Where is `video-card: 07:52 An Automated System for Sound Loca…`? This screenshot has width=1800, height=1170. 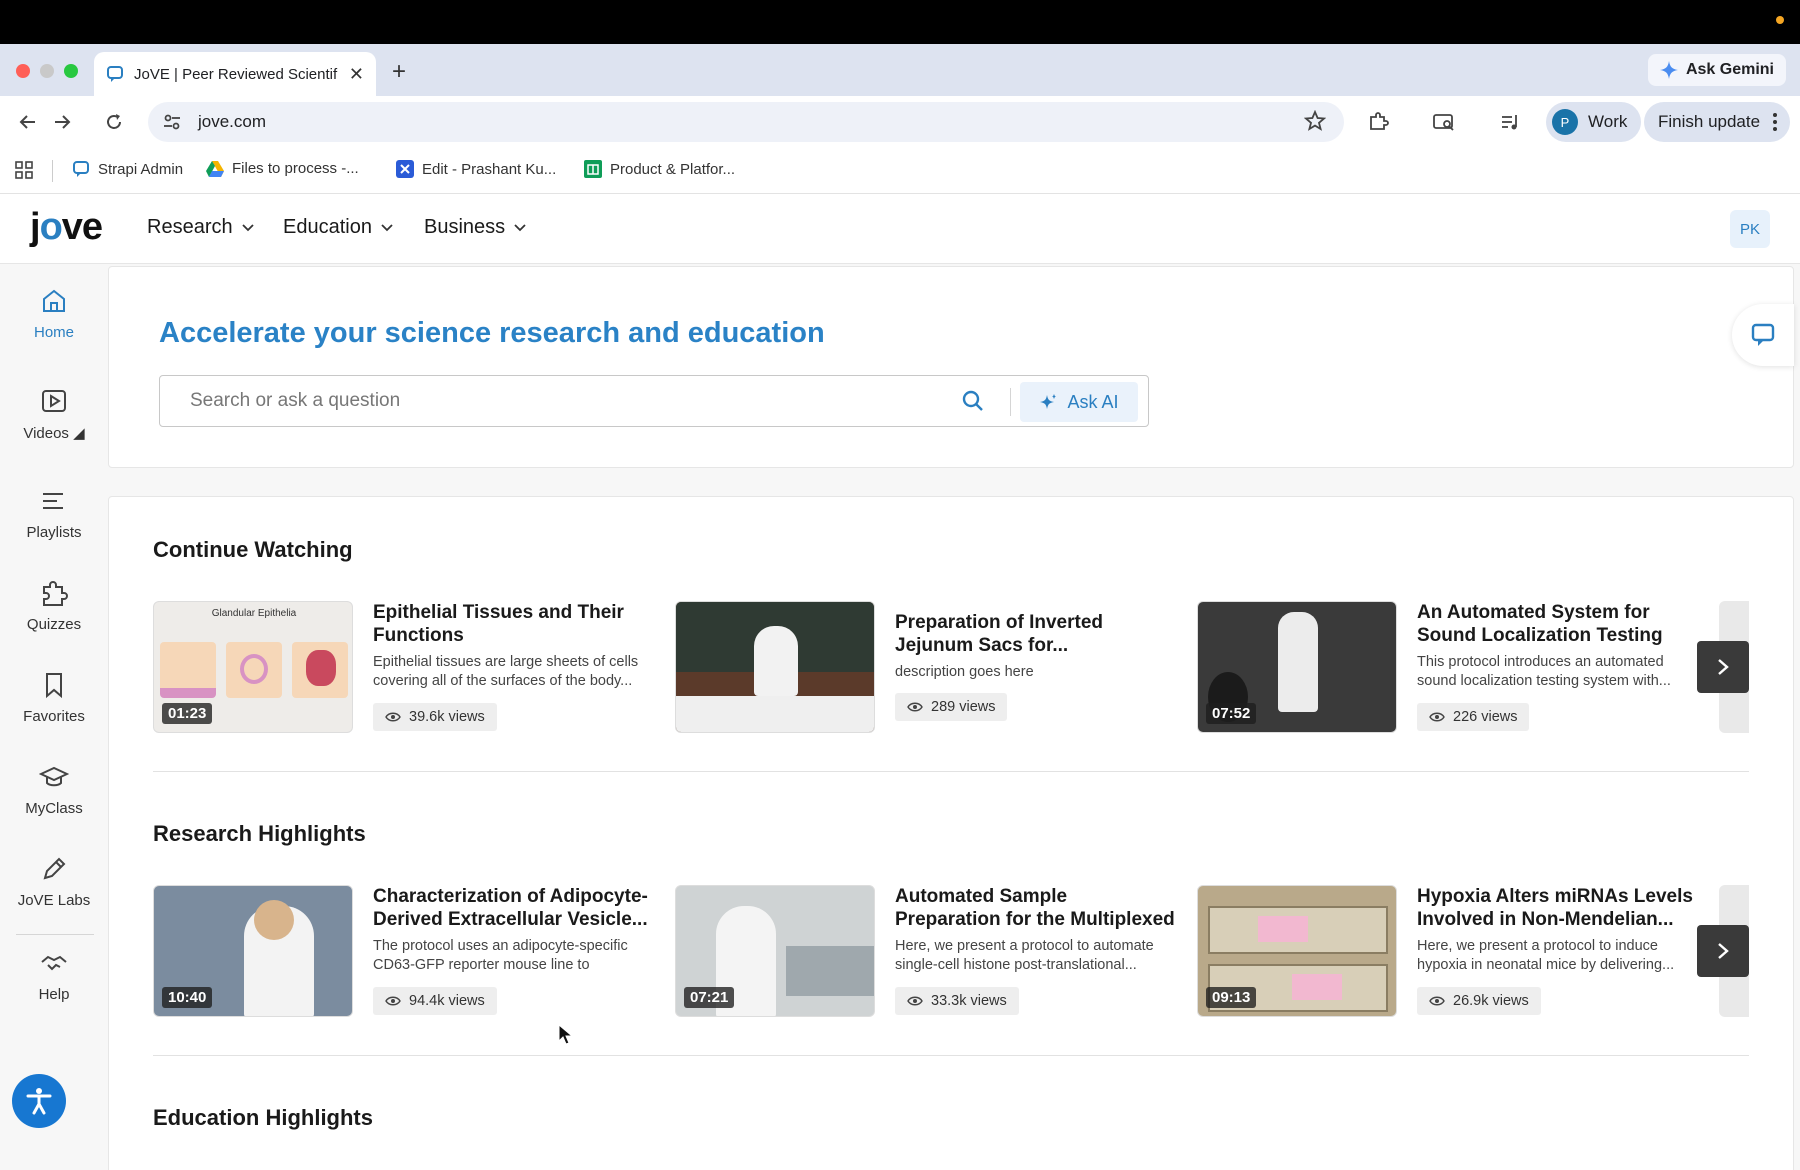
video-card: 07:52 An Automated System for Sound Loca… is located at coordinates (1447, 667).